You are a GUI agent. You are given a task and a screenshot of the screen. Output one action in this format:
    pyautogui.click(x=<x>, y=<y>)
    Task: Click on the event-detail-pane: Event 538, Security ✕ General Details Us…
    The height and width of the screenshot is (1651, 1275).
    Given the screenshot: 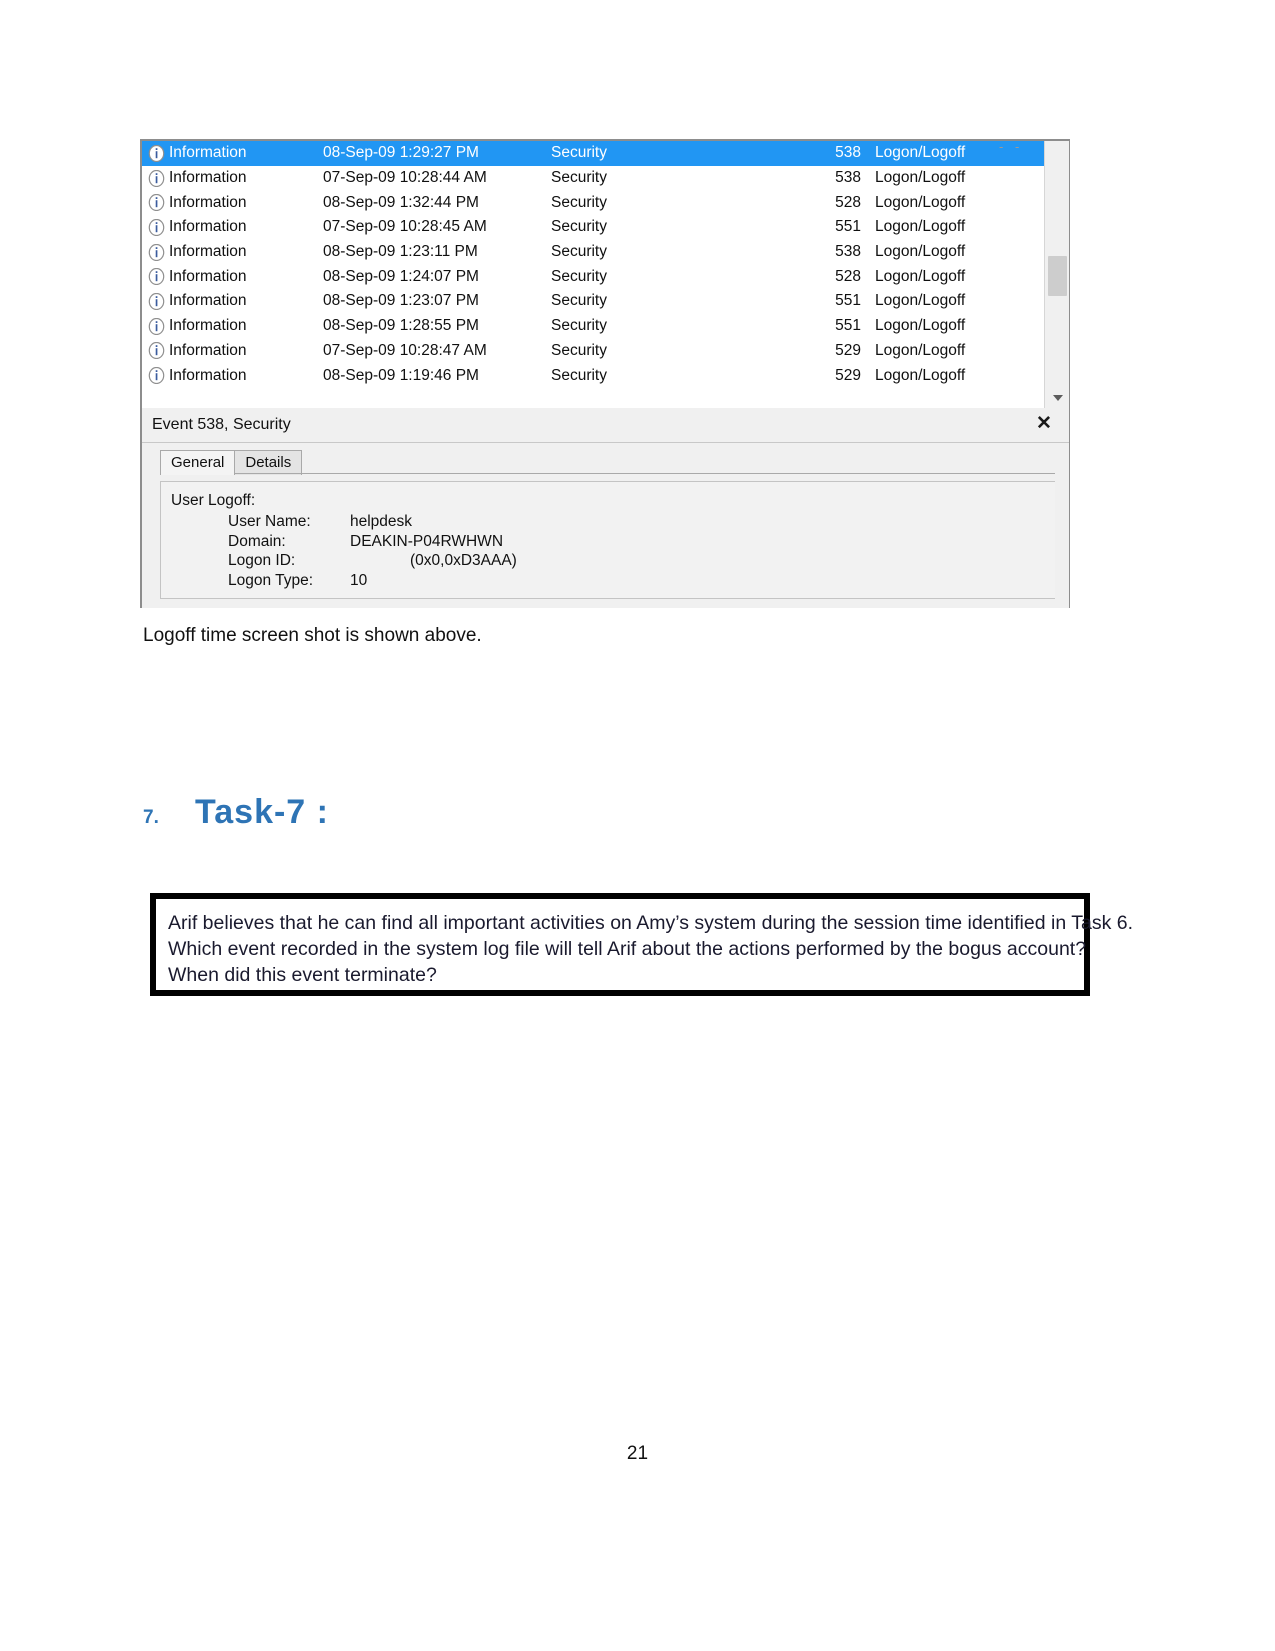 What is the action you would take?
    pyautogui.click(x=605, y=509)
    